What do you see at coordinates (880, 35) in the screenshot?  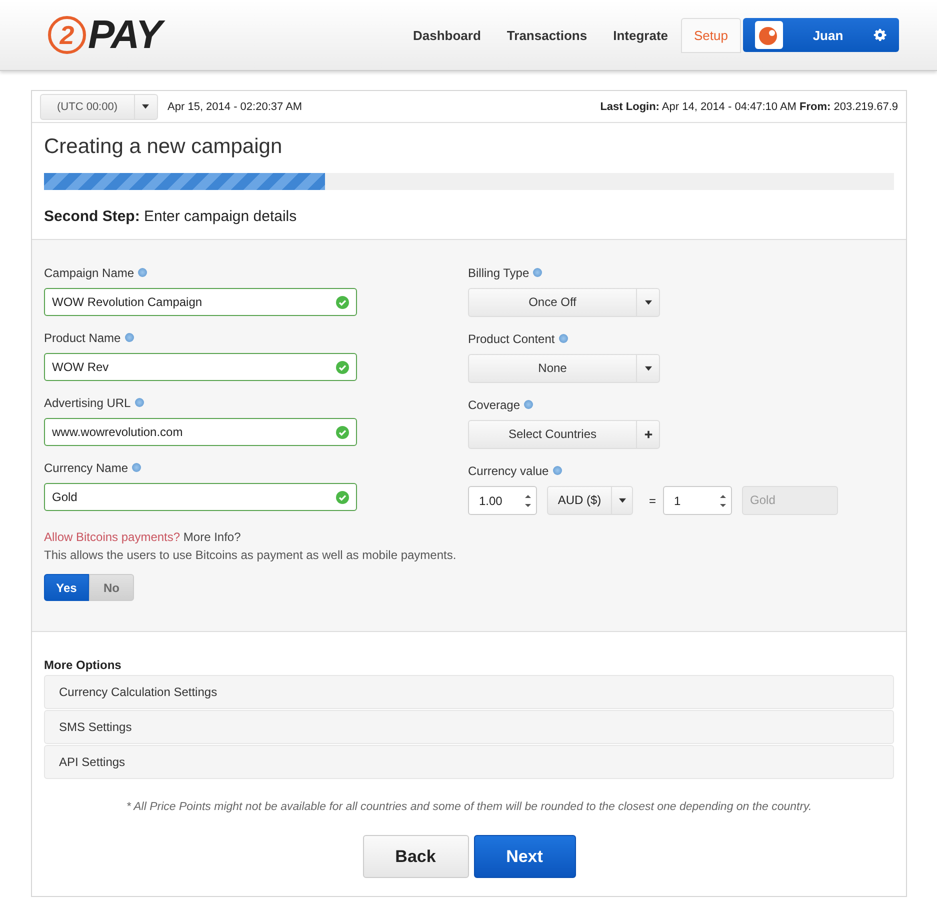 I see `settings-icon` at bounding box center [880, 35].